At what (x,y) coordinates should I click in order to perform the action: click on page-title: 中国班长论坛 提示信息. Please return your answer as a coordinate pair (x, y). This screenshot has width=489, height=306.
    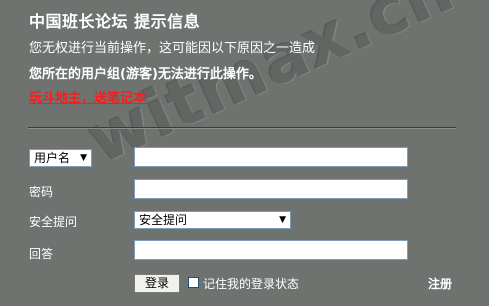
    Looking at the image, I should click on (115, 21).